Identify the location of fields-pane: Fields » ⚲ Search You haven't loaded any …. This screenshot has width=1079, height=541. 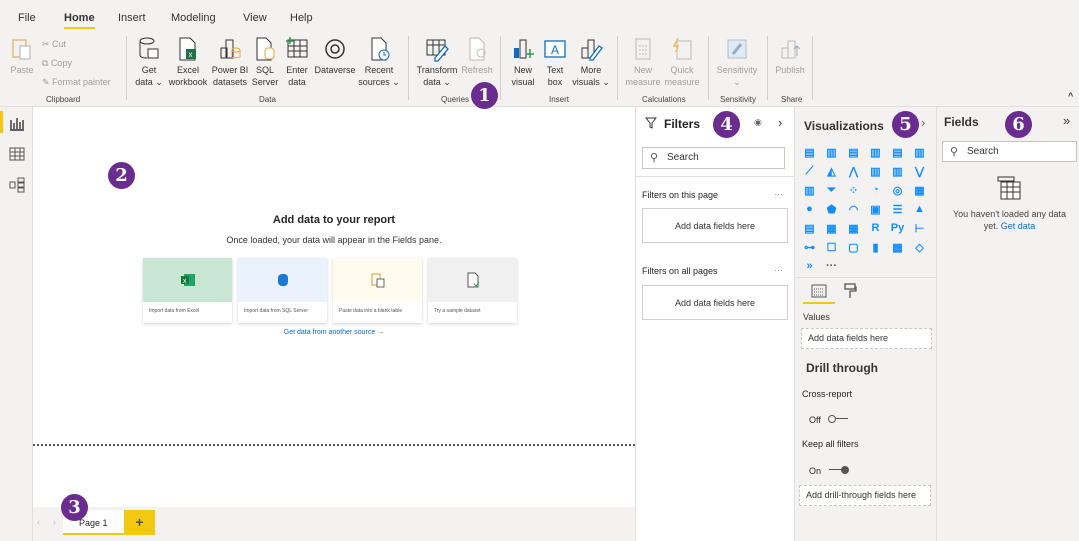
(1008, 324).